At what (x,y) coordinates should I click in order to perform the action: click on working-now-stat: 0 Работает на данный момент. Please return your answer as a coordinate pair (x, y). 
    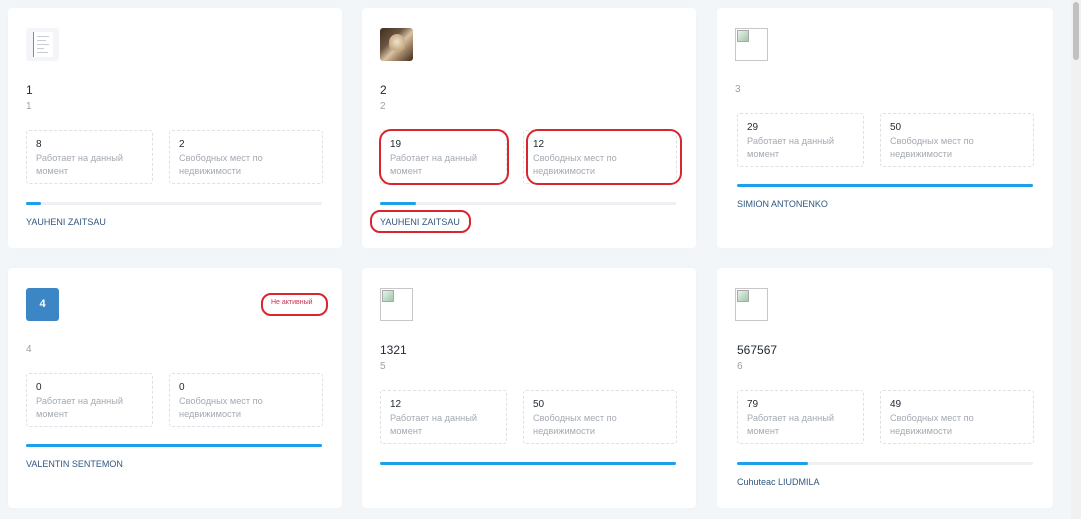
    Looking at the image, I should click on (89, 400).